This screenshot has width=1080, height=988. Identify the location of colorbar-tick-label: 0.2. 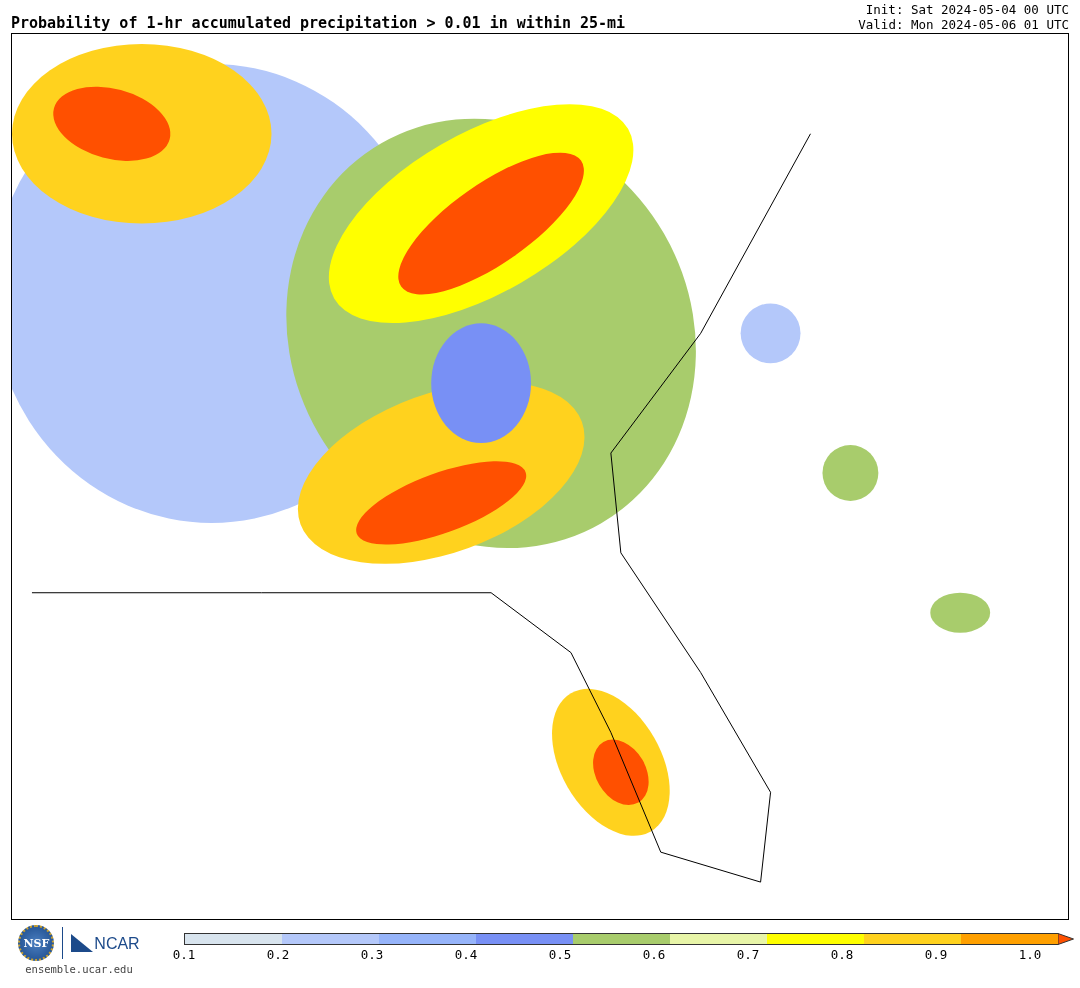
(278, 954).